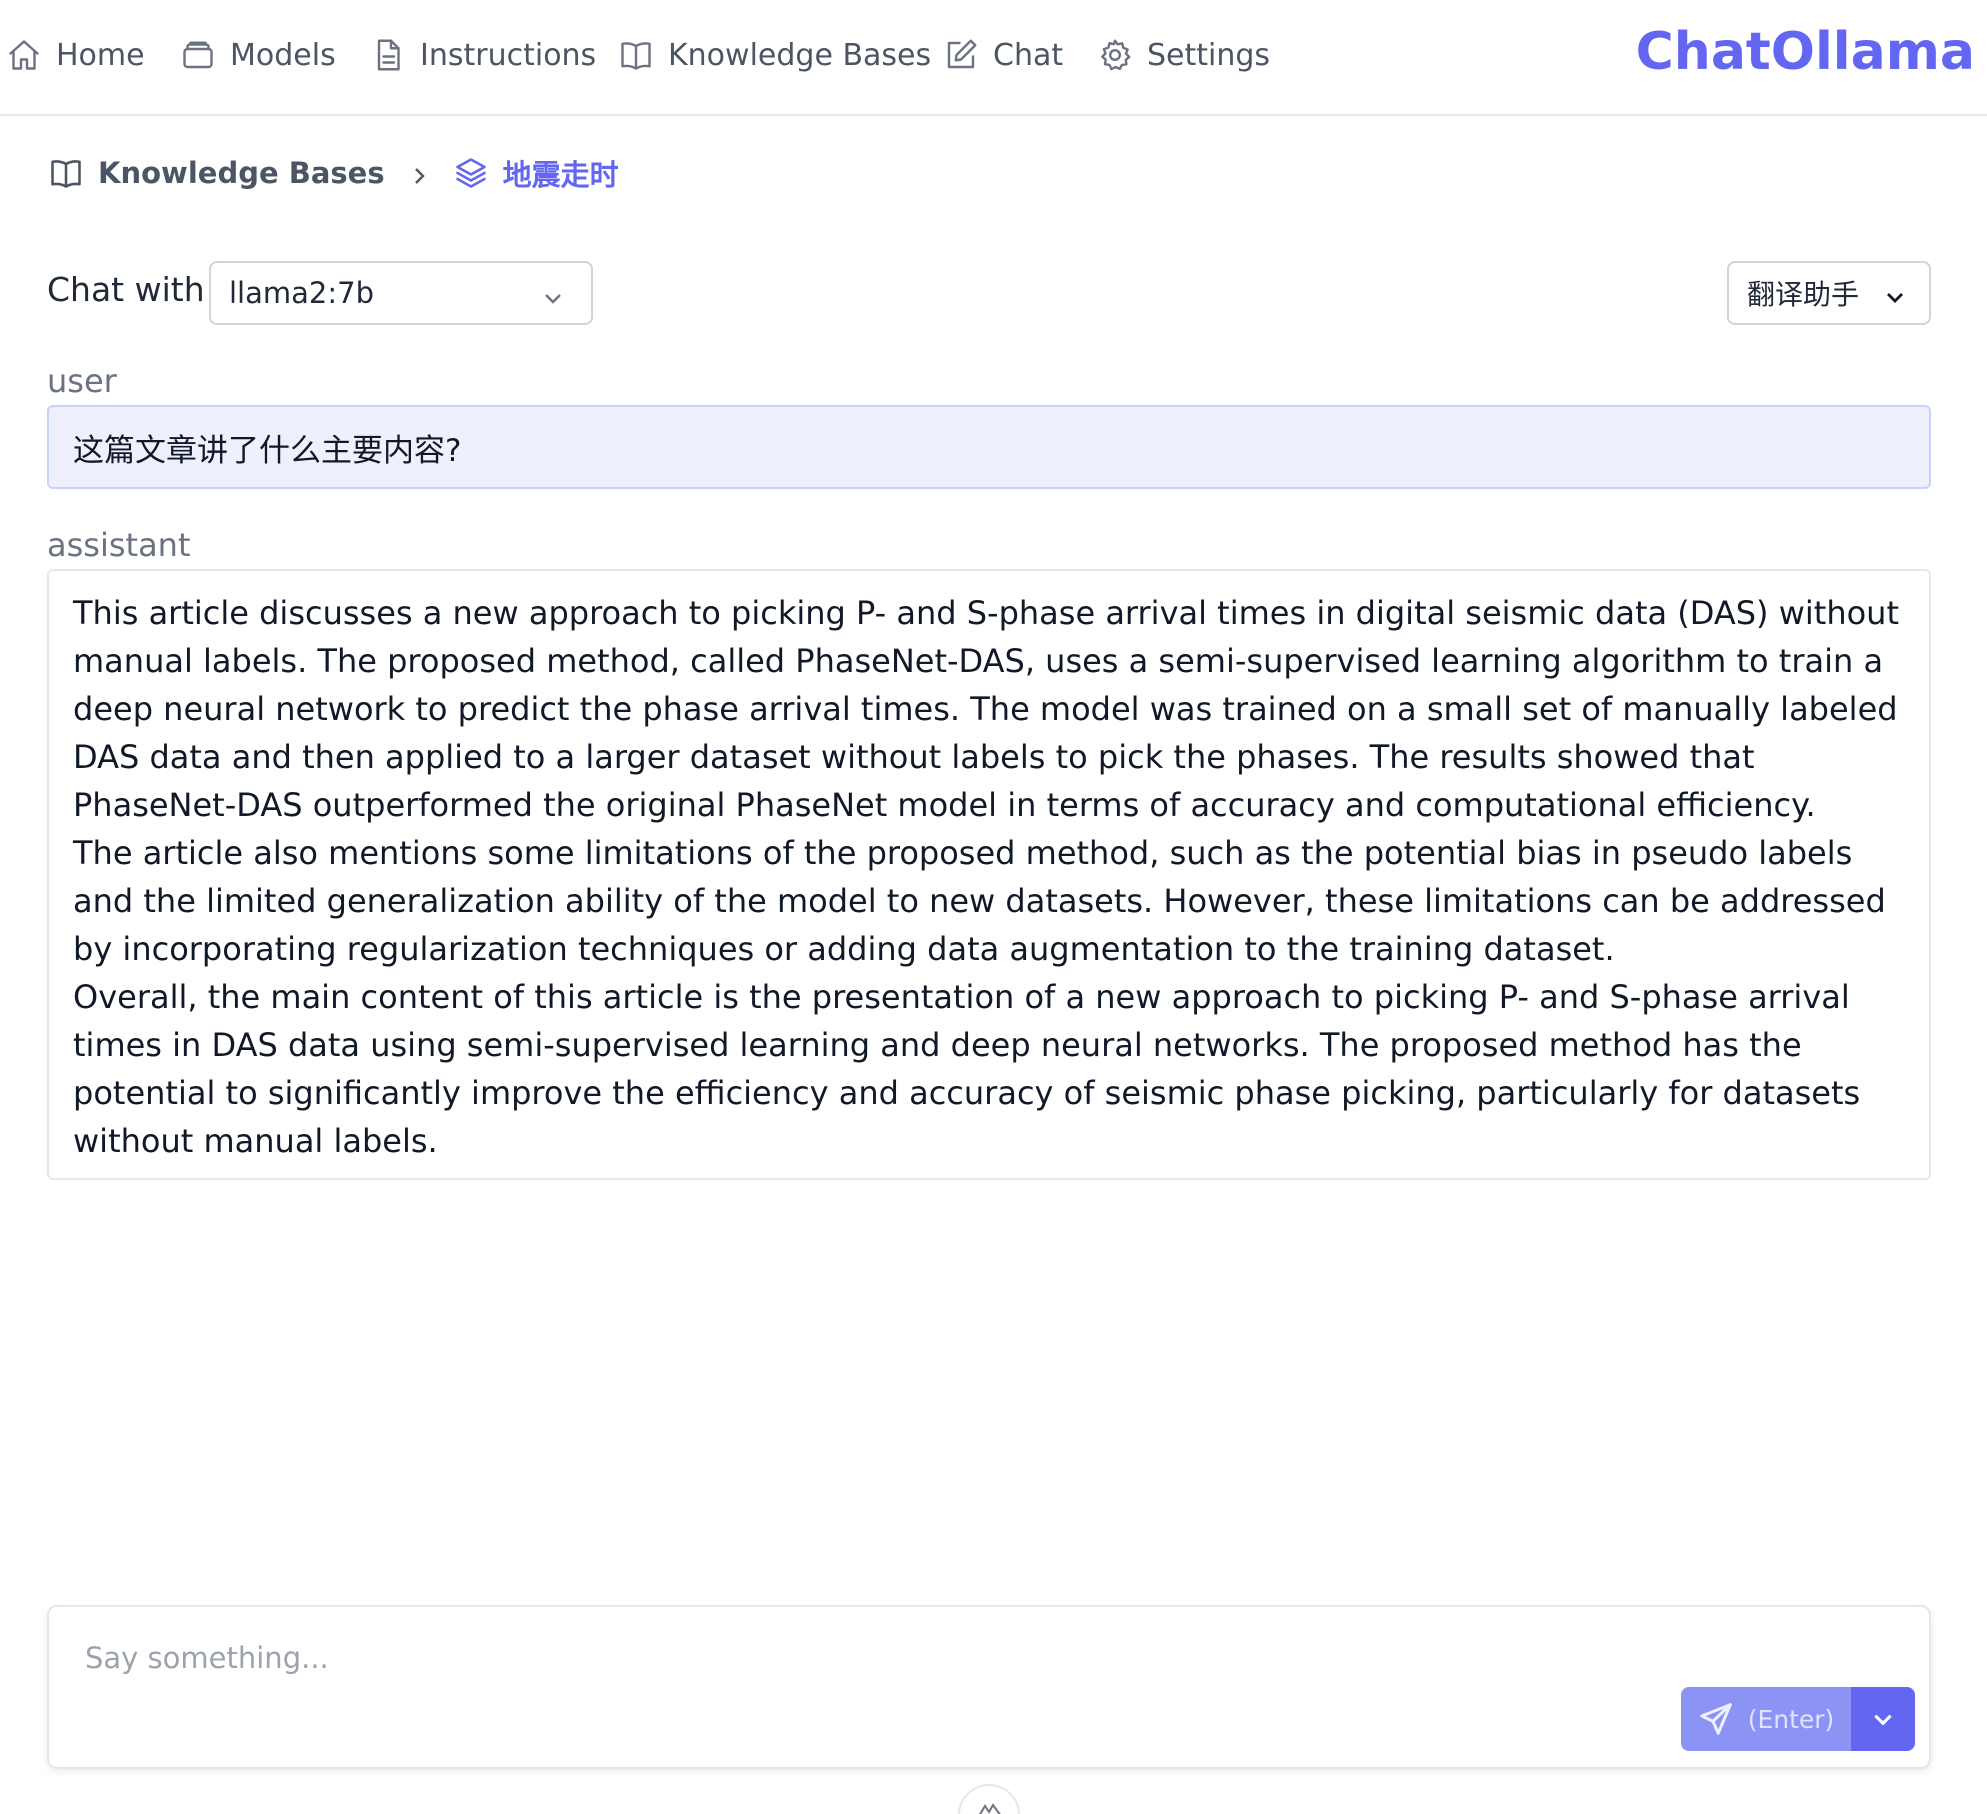 The height and width of the screenshot is (1814, 1987). Describe the element at coordinates (560, 175) in the screenshot. I see `breadcrumb-current-label: 地震走时` at that location.